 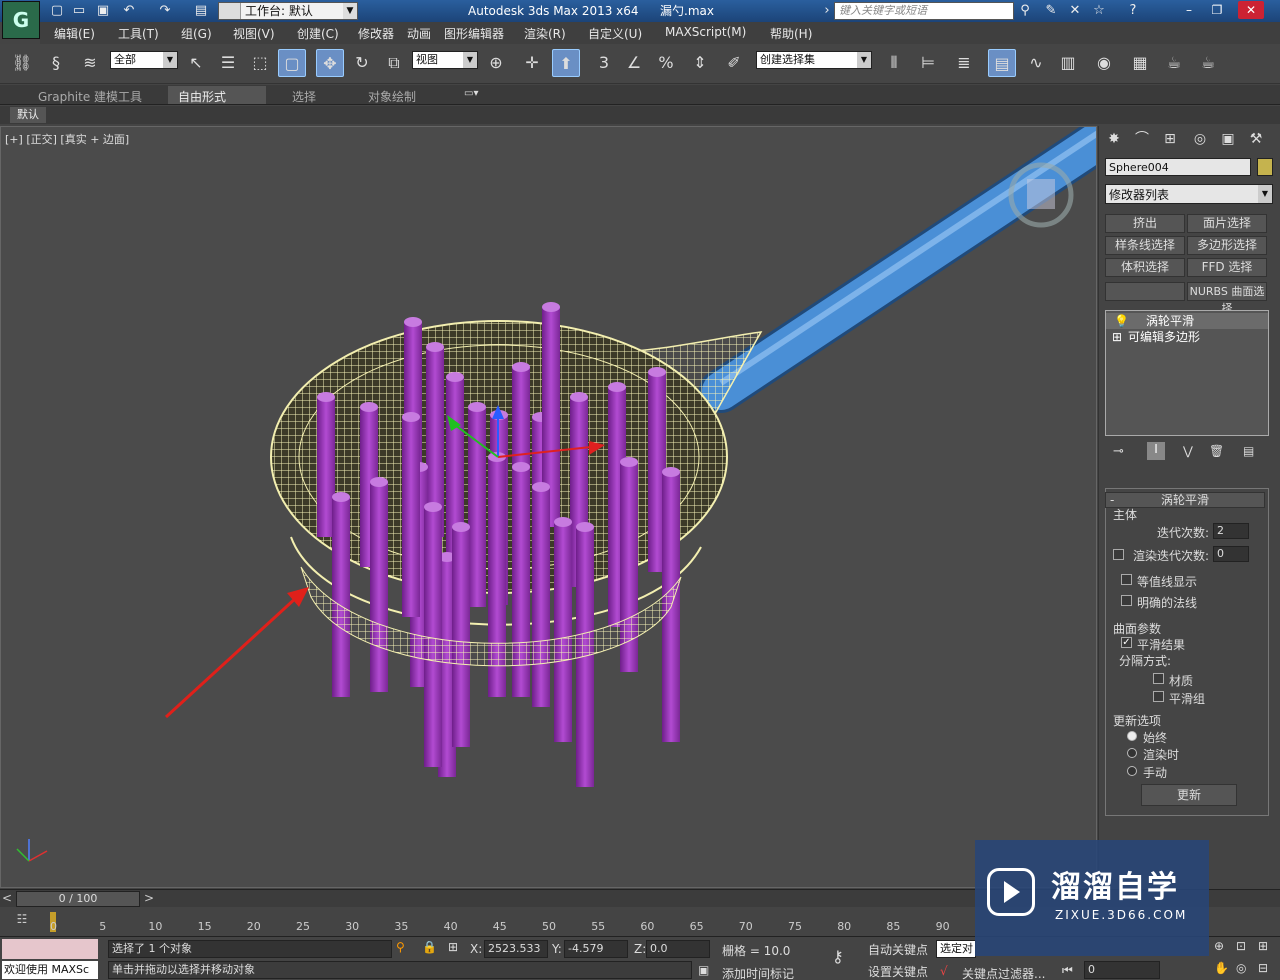 What do you see at coordinates (1099, 11) in the screenshot?
I see `favorites-star-icon: ☆` at bounding box center [1099, 11].